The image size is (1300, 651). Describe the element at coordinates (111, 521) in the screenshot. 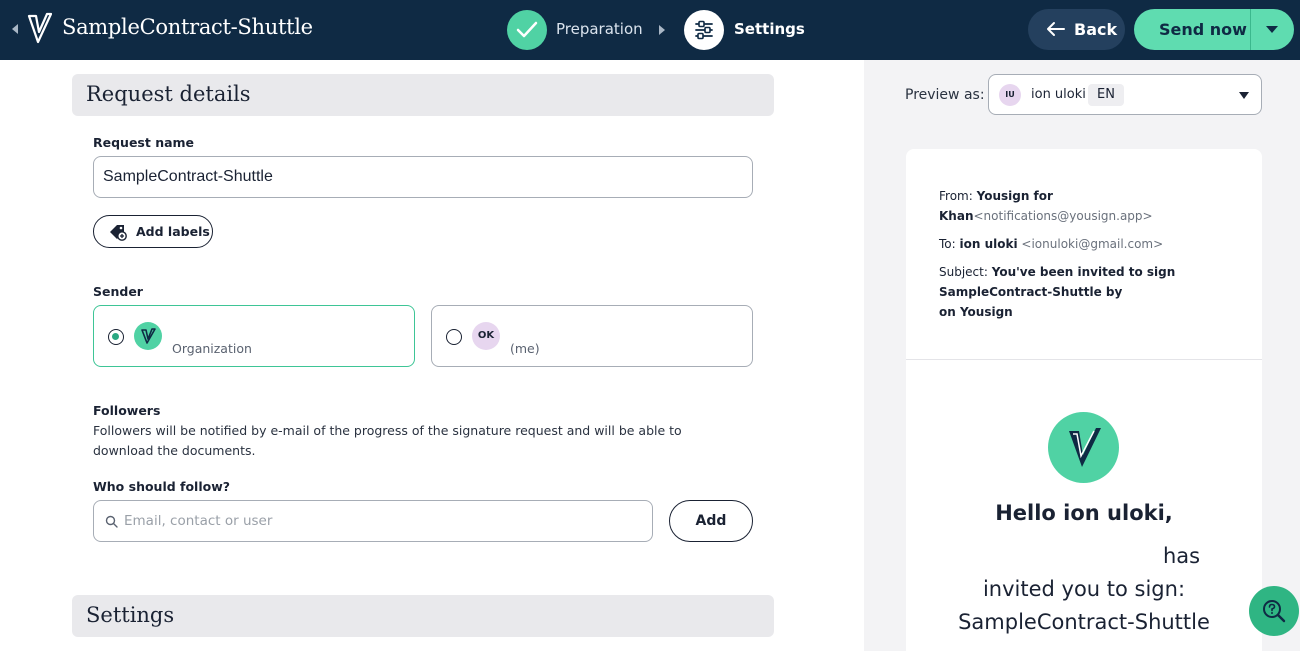

I see `search-icon` at that location.